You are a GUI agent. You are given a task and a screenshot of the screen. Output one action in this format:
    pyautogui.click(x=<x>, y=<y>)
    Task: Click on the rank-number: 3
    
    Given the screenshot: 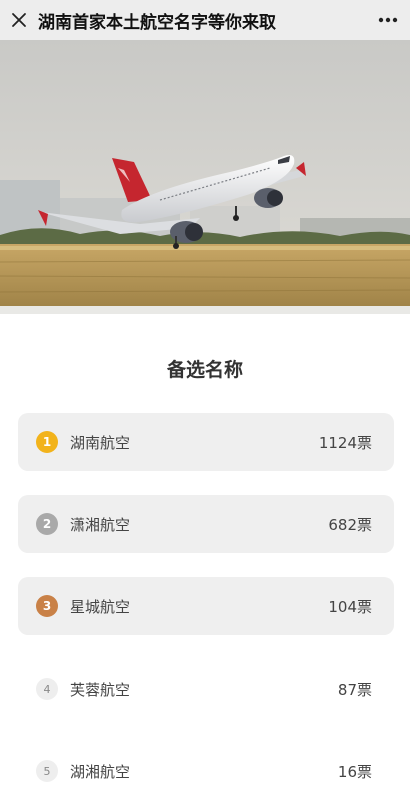 What is the action you would take?
    pyautogui.click(x=47, y=606)
    